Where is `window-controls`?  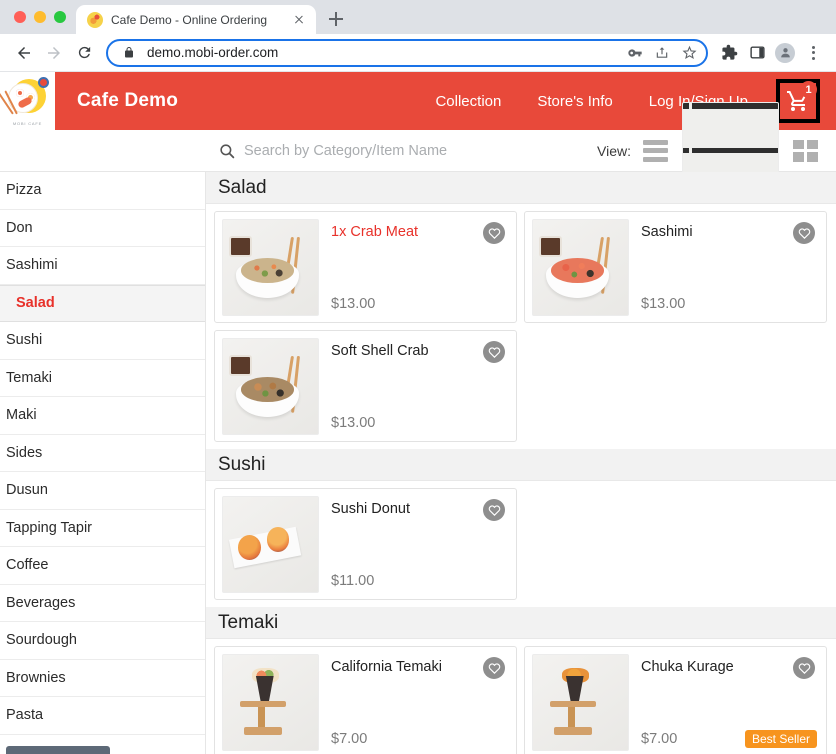
window-controls is located at coordinates (44, 17).